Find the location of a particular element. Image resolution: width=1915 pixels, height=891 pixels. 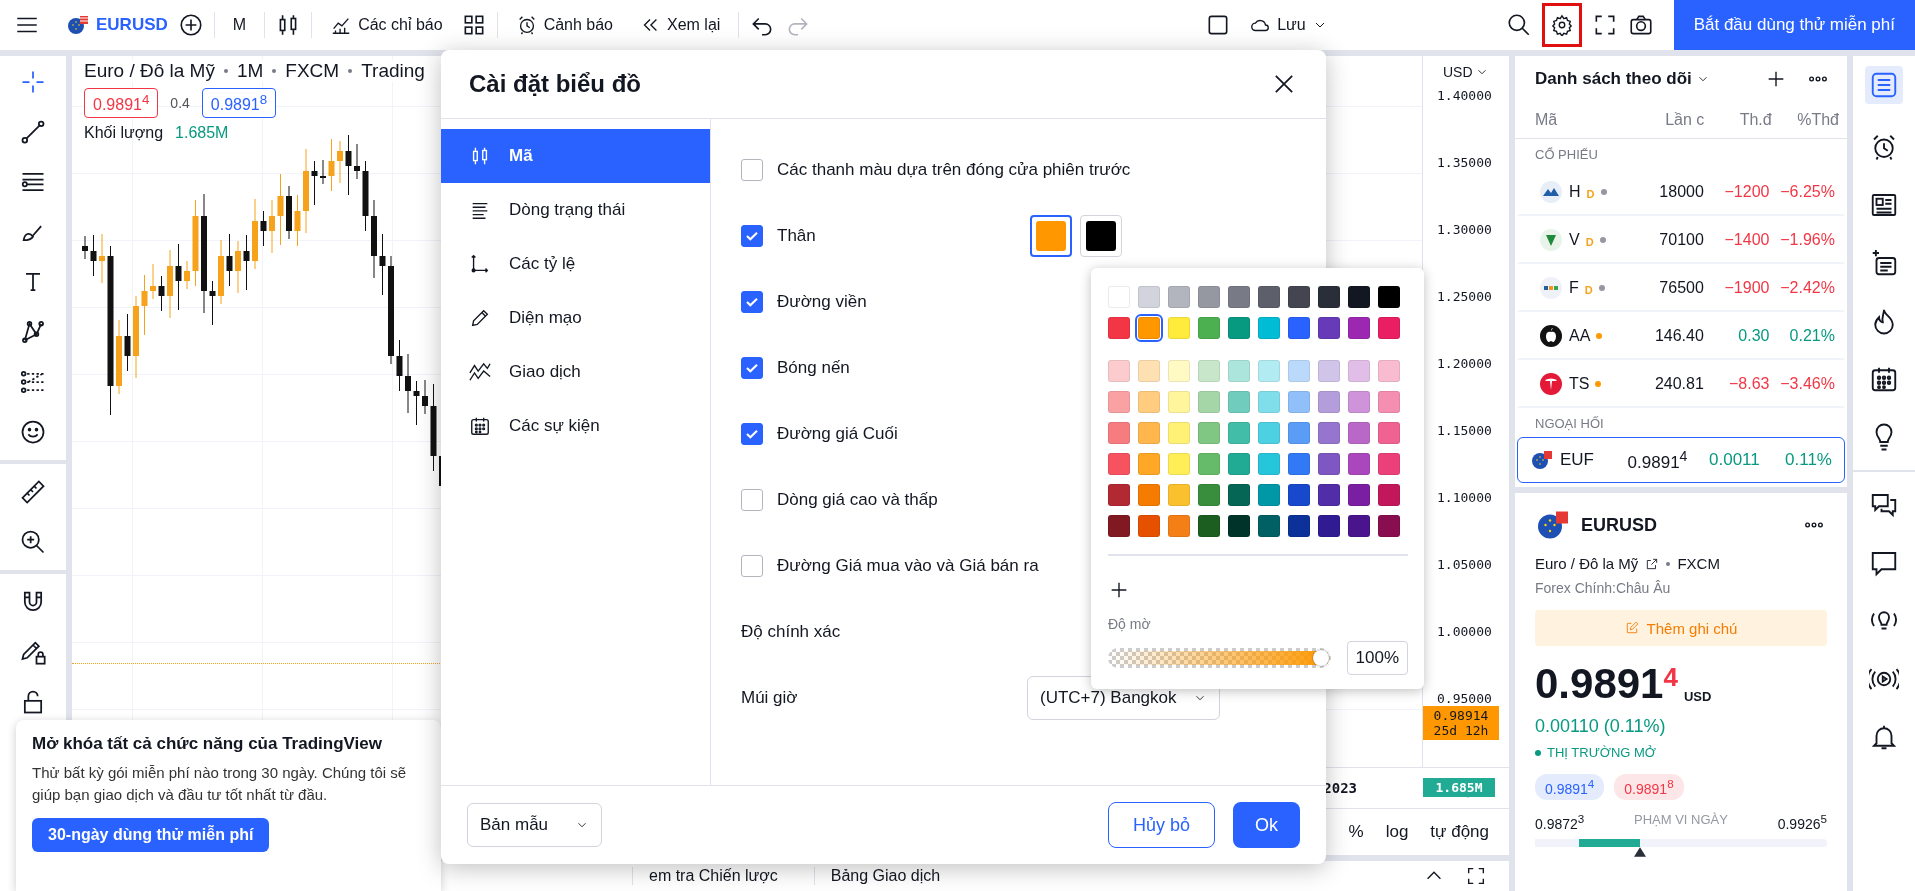

option-label: Bóng nến is located at coordinates (813, 368).